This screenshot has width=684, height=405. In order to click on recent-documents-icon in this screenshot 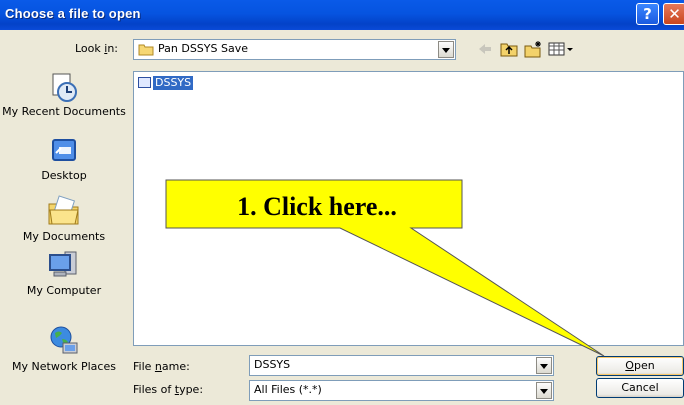, I will do `click(64, 87)`.